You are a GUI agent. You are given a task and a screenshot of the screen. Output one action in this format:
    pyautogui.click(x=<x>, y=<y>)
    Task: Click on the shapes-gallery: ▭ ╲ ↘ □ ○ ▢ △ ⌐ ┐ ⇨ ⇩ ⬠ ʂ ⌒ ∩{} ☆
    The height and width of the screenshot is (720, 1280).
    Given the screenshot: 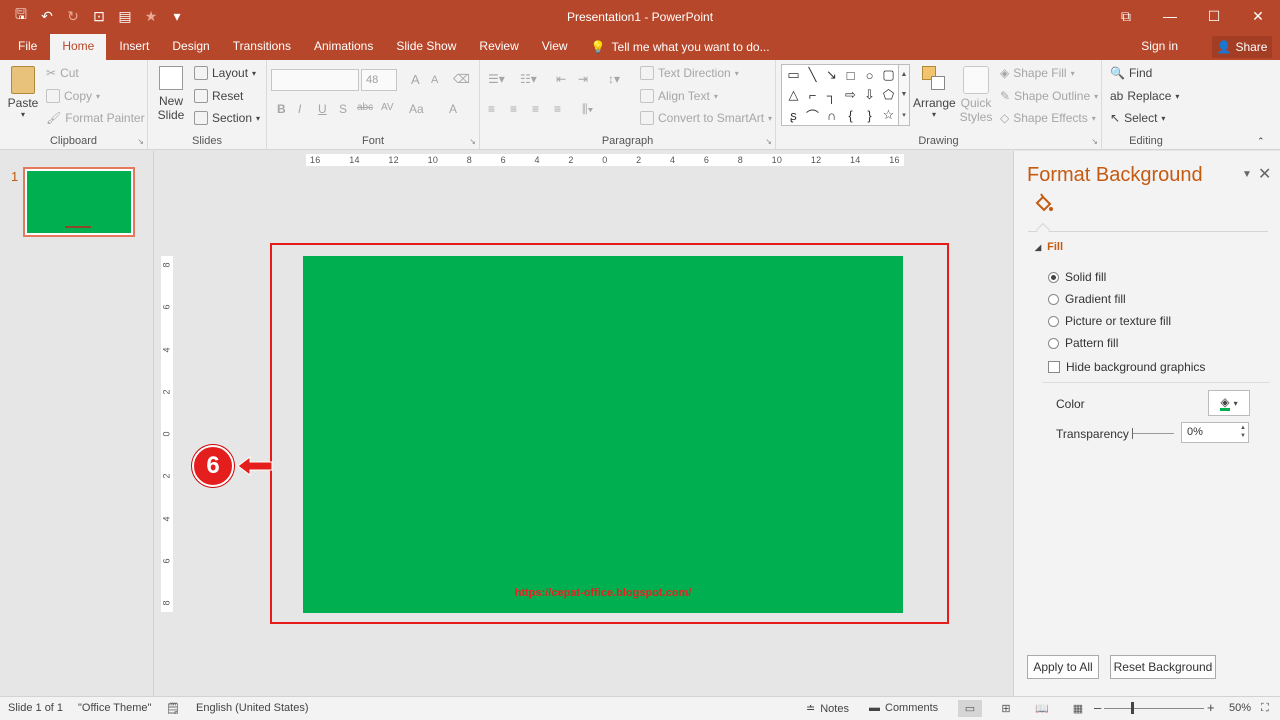 What is the action you would take?
    pyautogui.click(x=840, y=95)
    